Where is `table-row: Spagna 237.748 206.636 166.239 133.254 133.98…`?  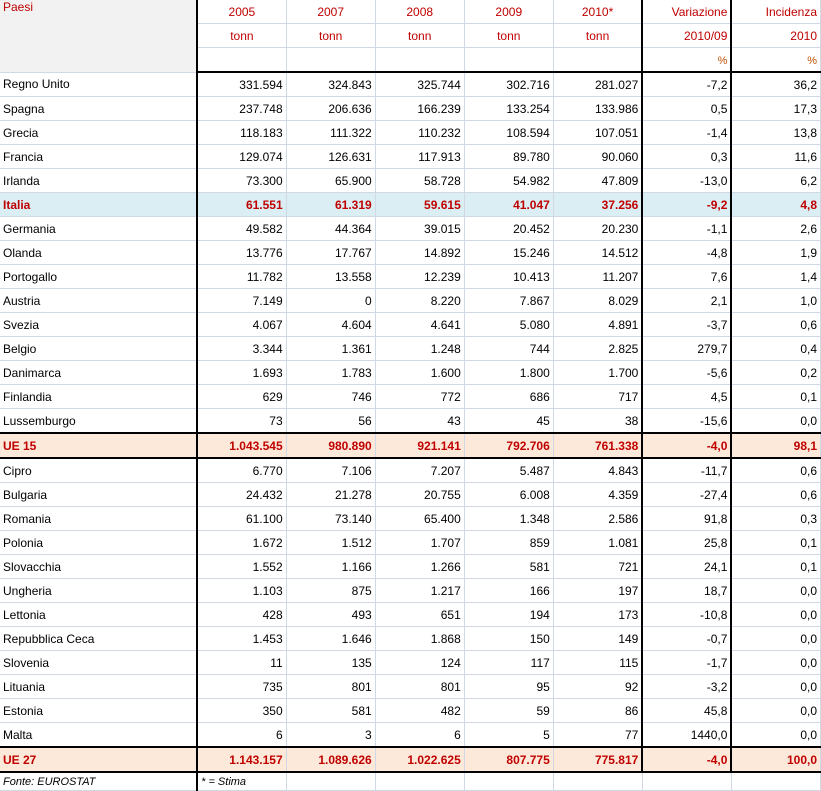
table-row: Spagna 237.748 206.636 166.239 133.254 133.98… is located at coordinates (410, 108).